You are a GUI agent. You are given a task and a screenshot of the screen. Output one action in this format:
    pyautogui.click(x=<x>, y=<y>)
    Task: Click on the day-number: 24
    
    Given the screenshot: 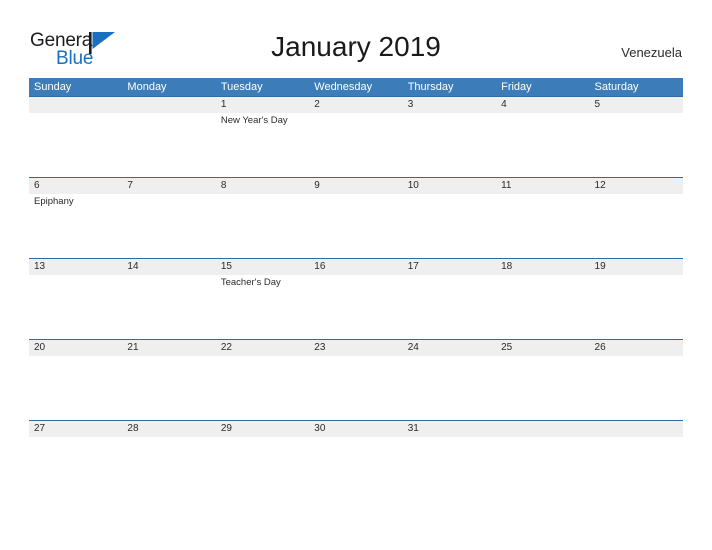 What is the action you would take?
    pyautogui.click(x=449, y=348)
    